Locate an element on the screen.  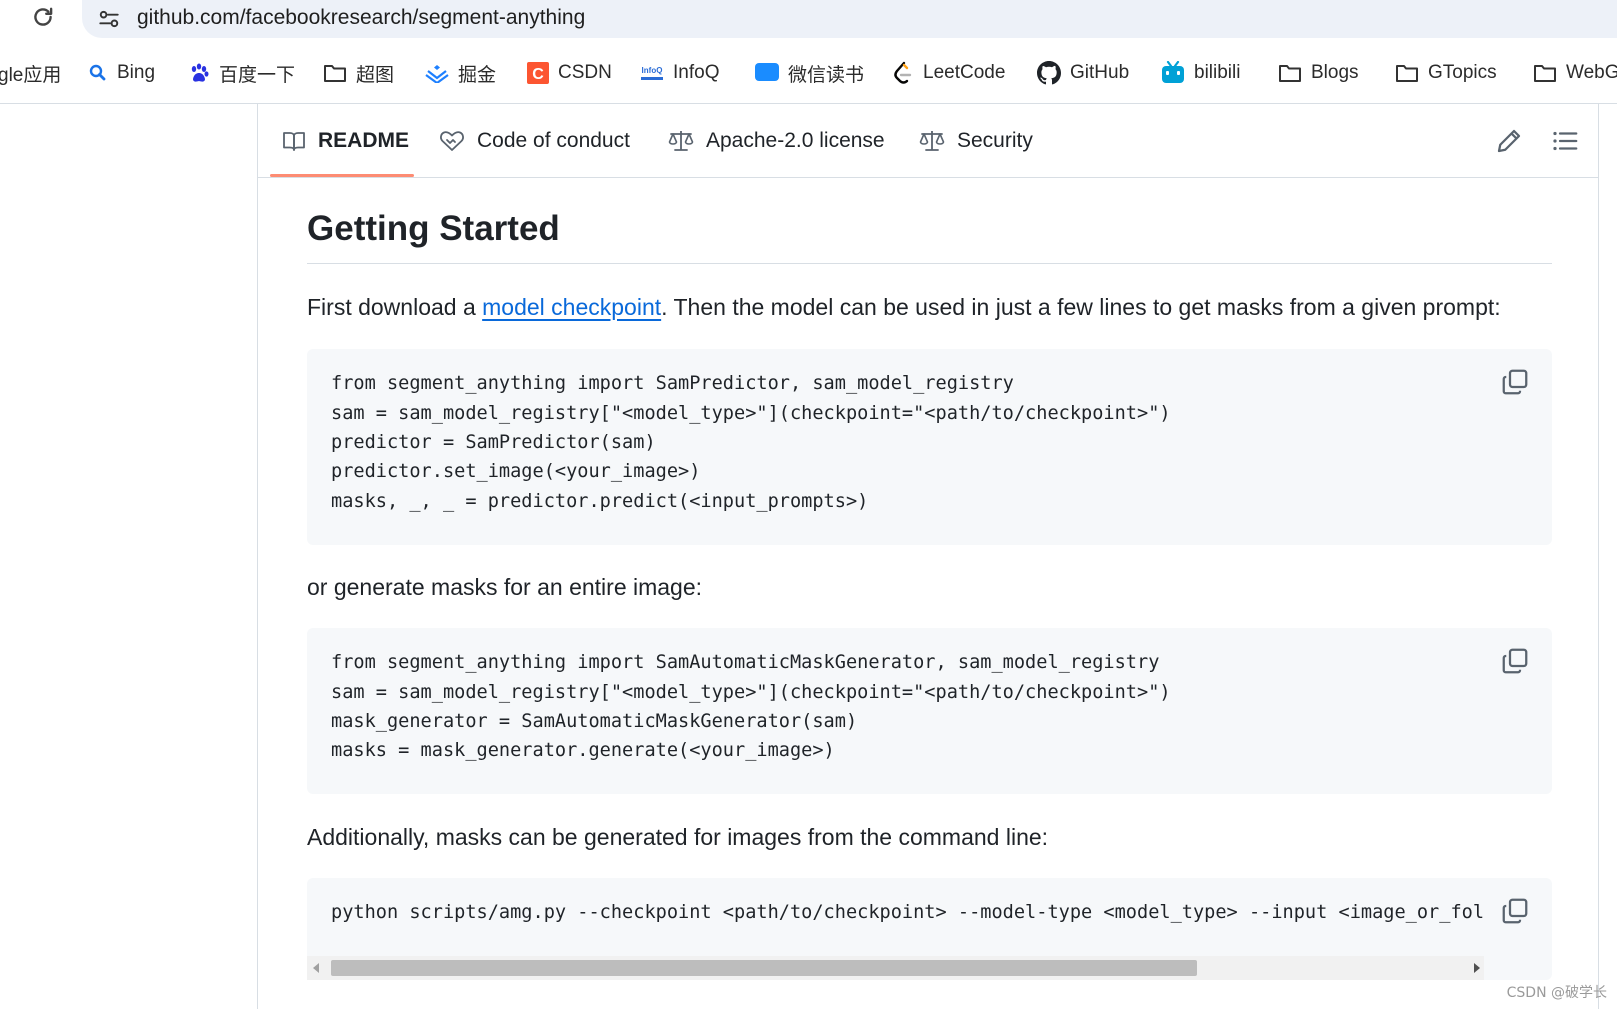
bookmark-webg: WebG is located at coordinates (1575, 73).